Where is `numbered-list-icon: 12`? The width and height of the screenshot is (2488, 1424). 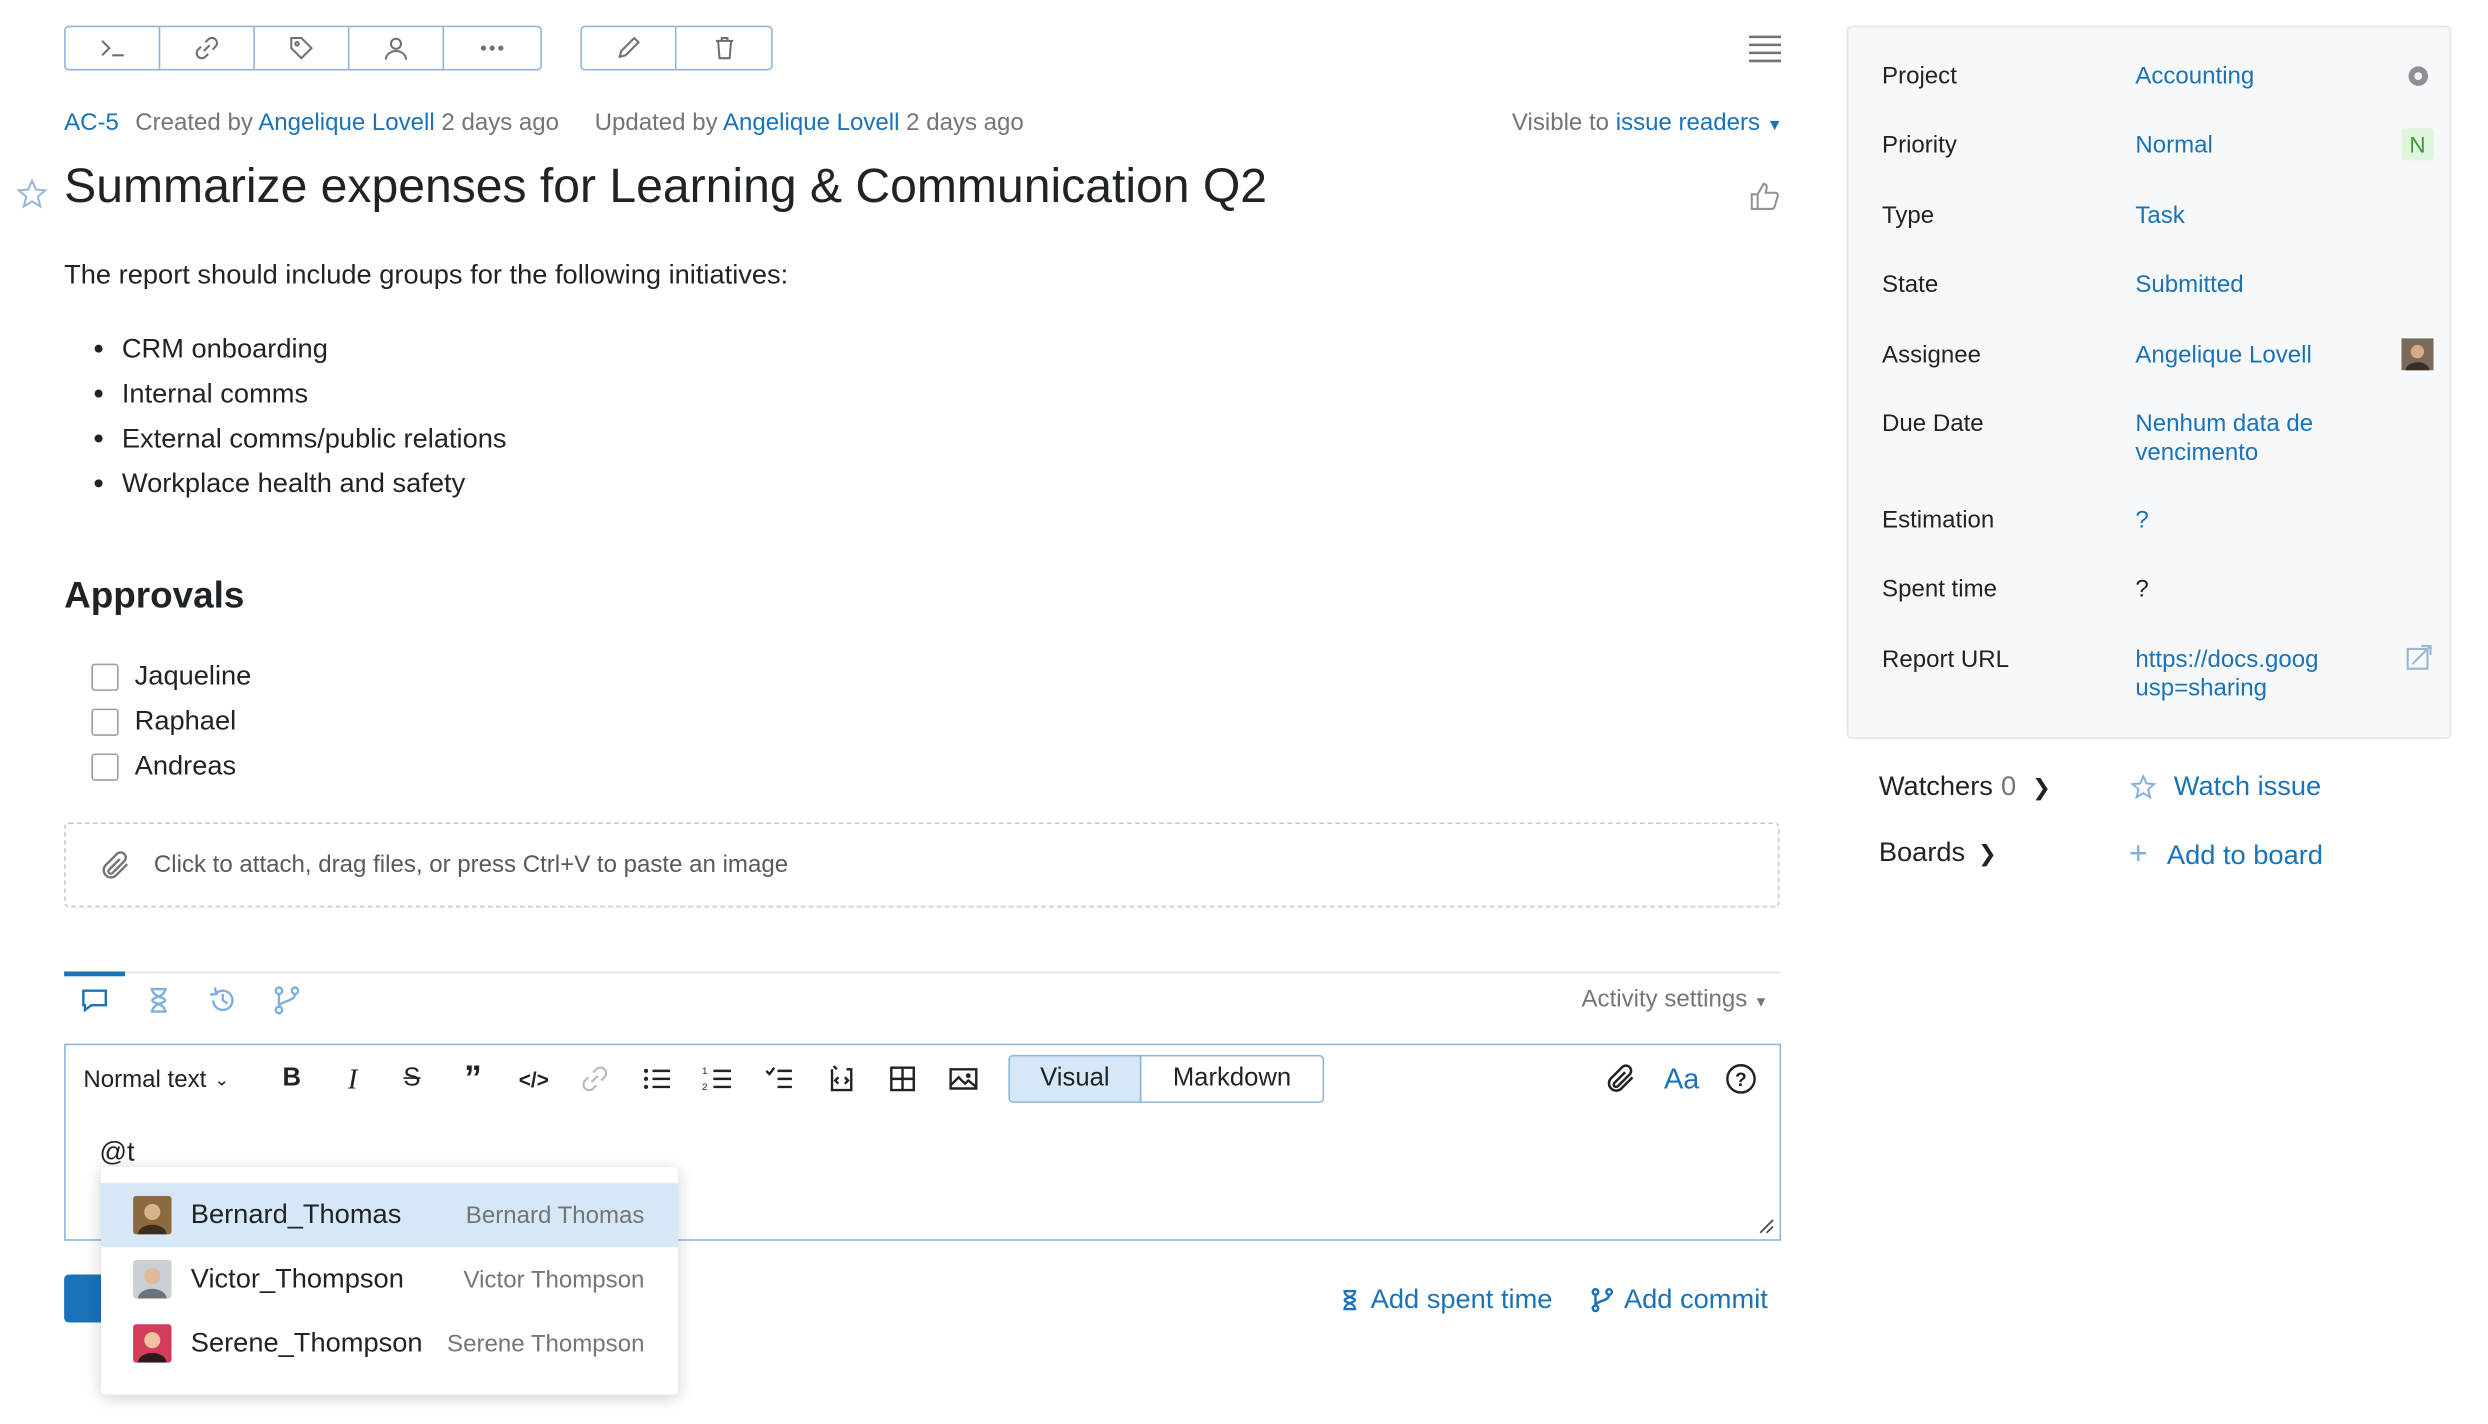 numbered-list-icon: 12 is located at coordinates (718, 1078).